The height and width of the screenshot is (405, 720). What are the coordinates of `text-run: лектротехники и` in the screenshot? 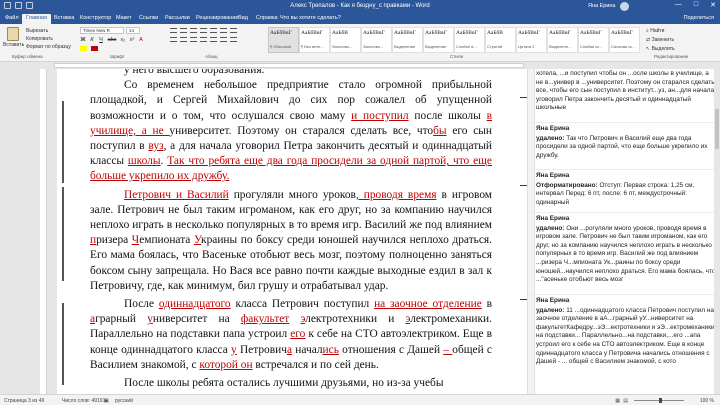 It's located at (355, 319).